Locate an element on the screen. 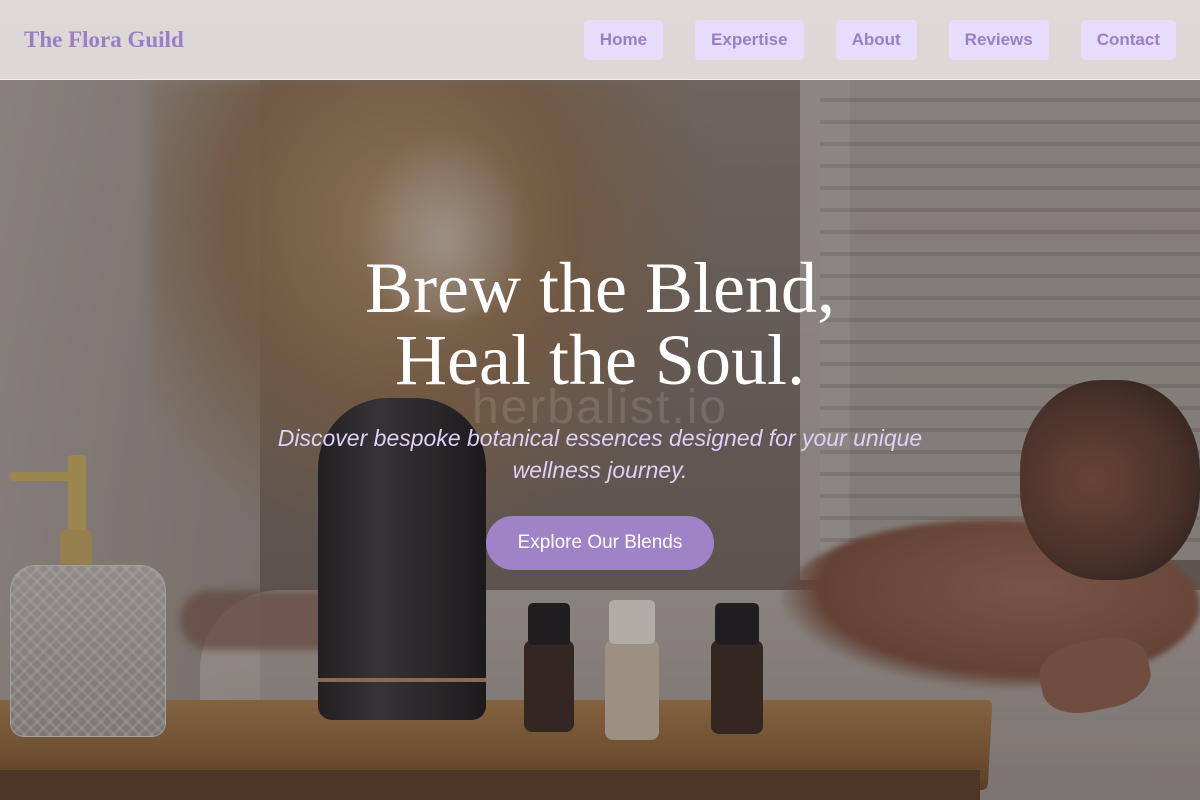 This screenshot has height=800, width=1200. brand-logo: The Flora Guild is located at coordinates (104, 40).